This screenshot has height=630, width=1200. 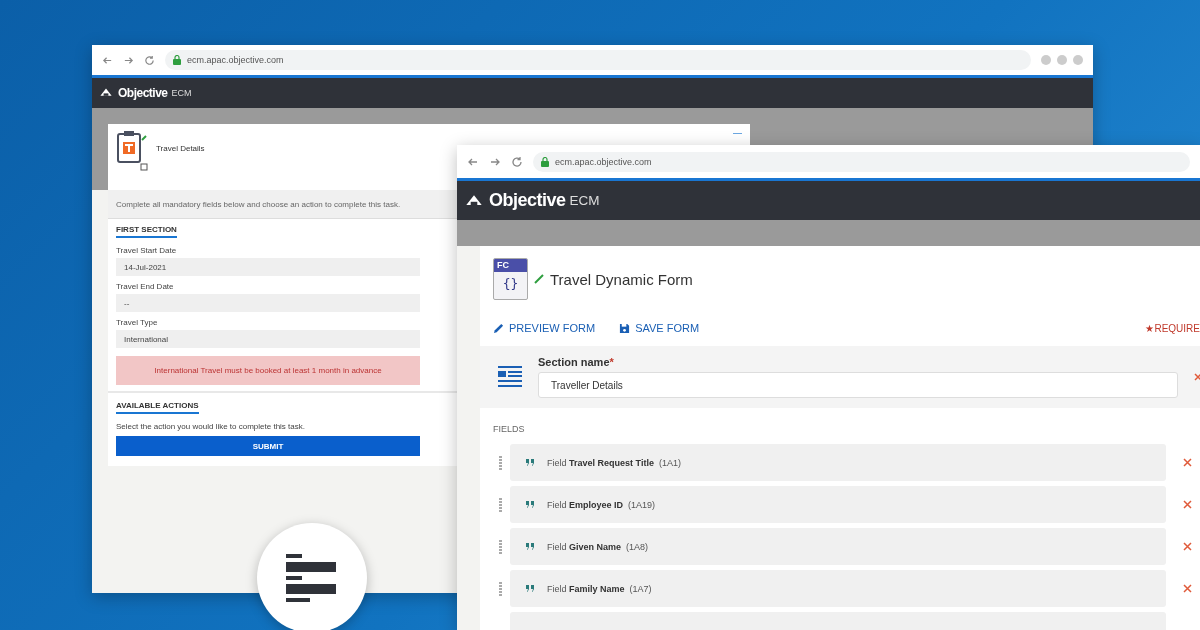 What do you see at coordinates (737, 133) in the screenshot?
I see `minimize-button: —` at bounding box center [737, 133].